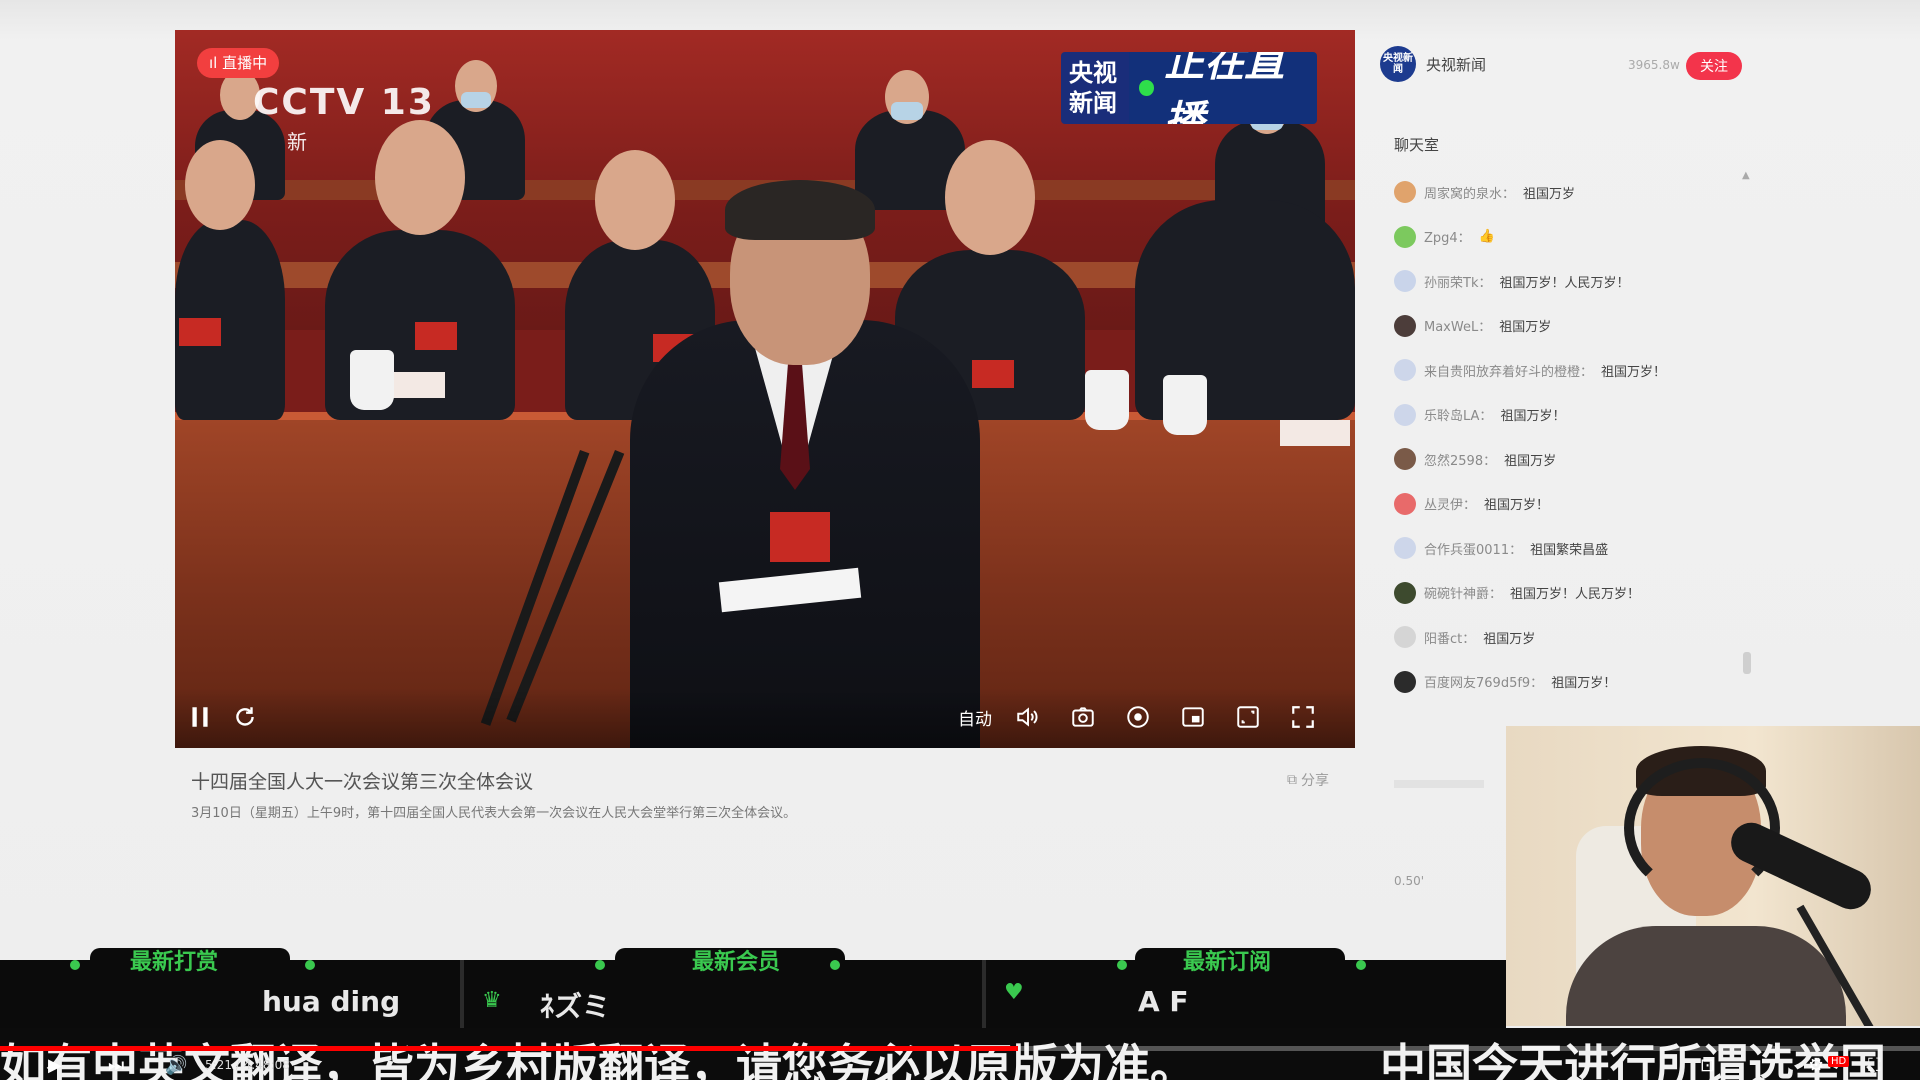  I want to click on chat-message: 丛灵伊： 祖国万岁！, so click(1569, 504).